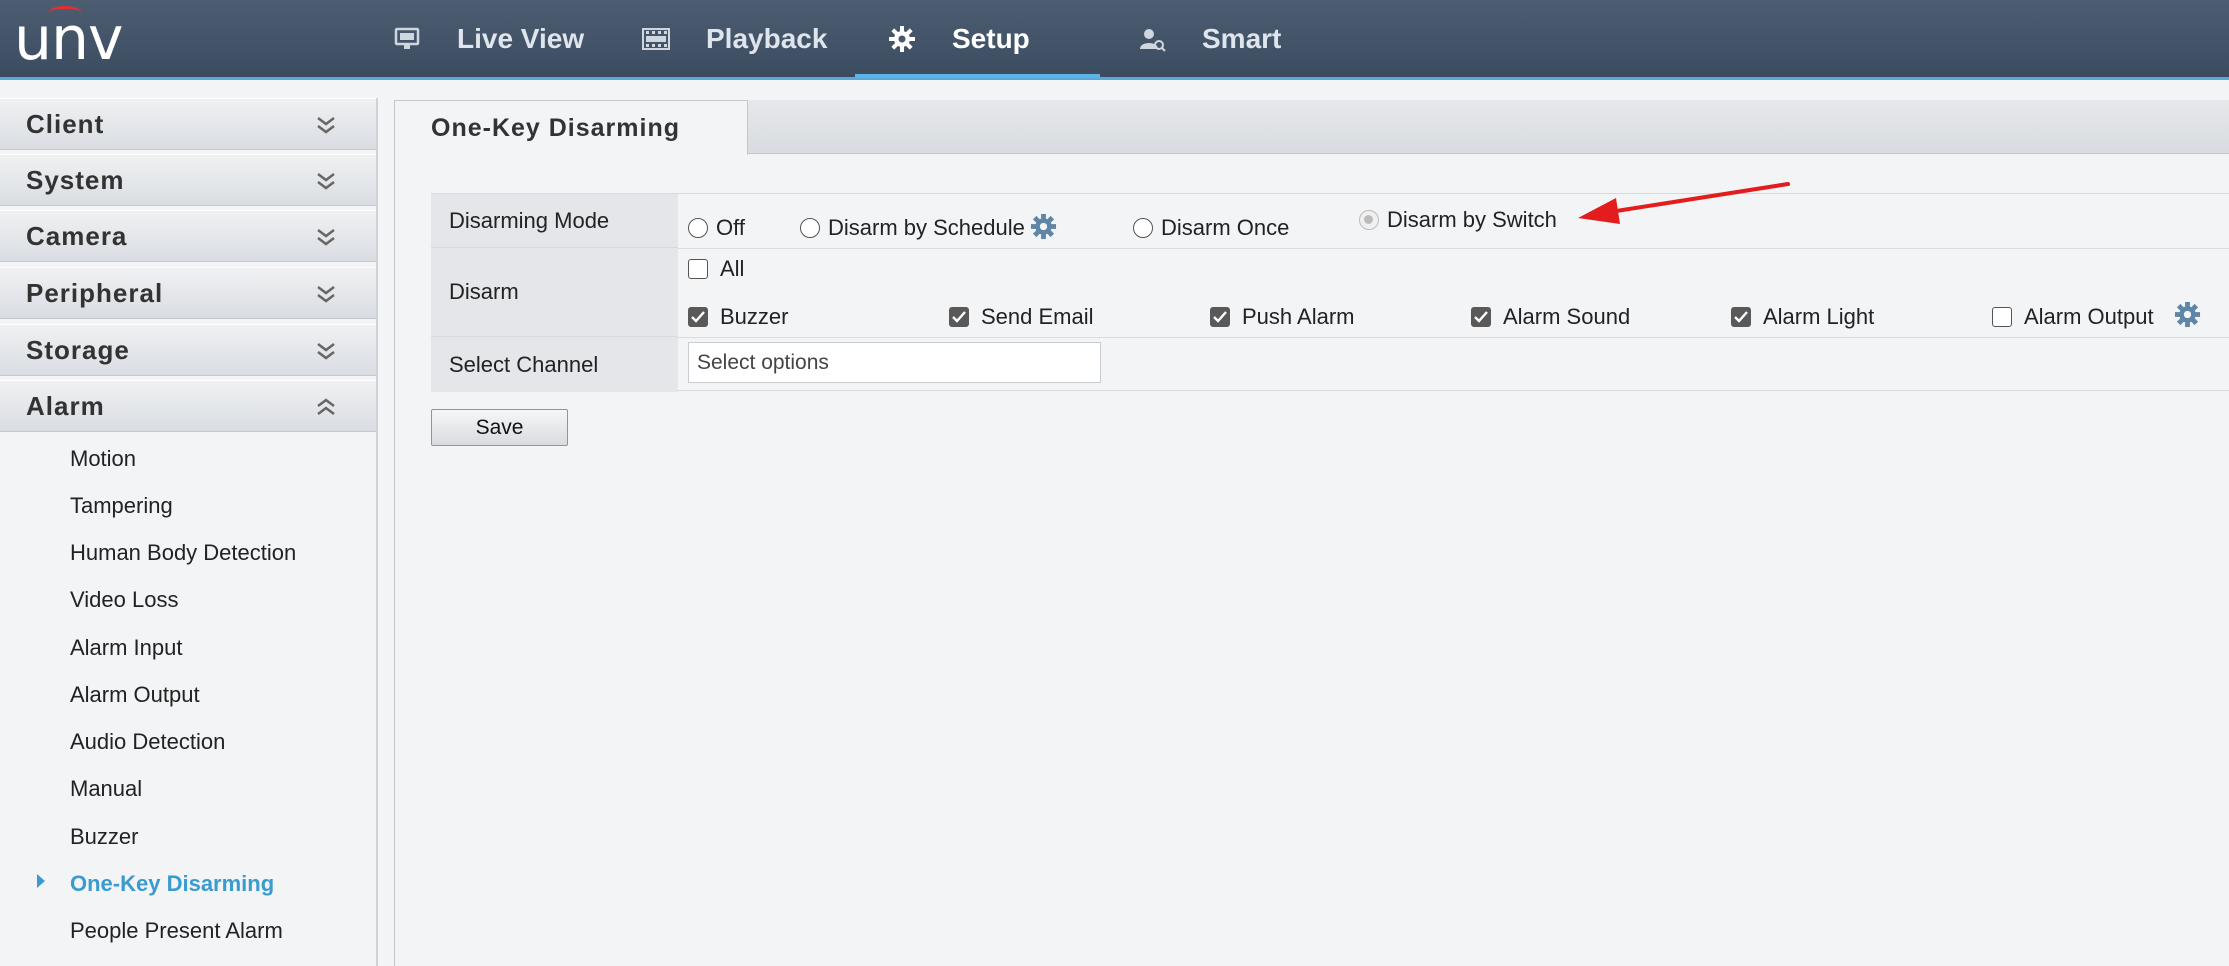  I want to click on sidebar-section-label: Alarm, so click(65, 405).